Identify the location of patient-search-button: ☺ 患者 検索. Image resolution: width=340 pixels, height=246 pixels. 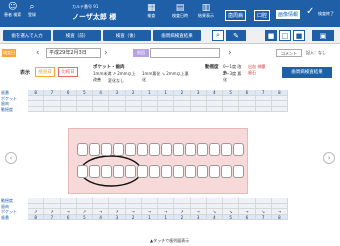
(12, 10).